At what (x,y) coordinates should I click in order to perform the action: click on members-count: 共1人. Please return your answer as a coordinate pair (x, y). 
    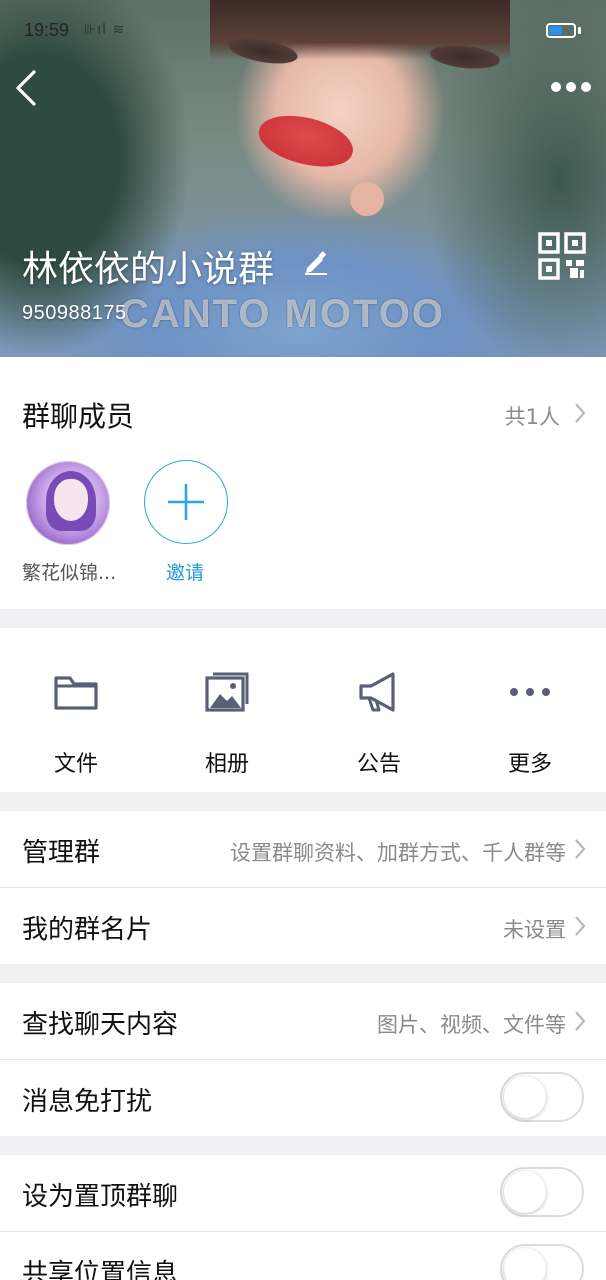
    Looking at the image, I should click on (532, 416).